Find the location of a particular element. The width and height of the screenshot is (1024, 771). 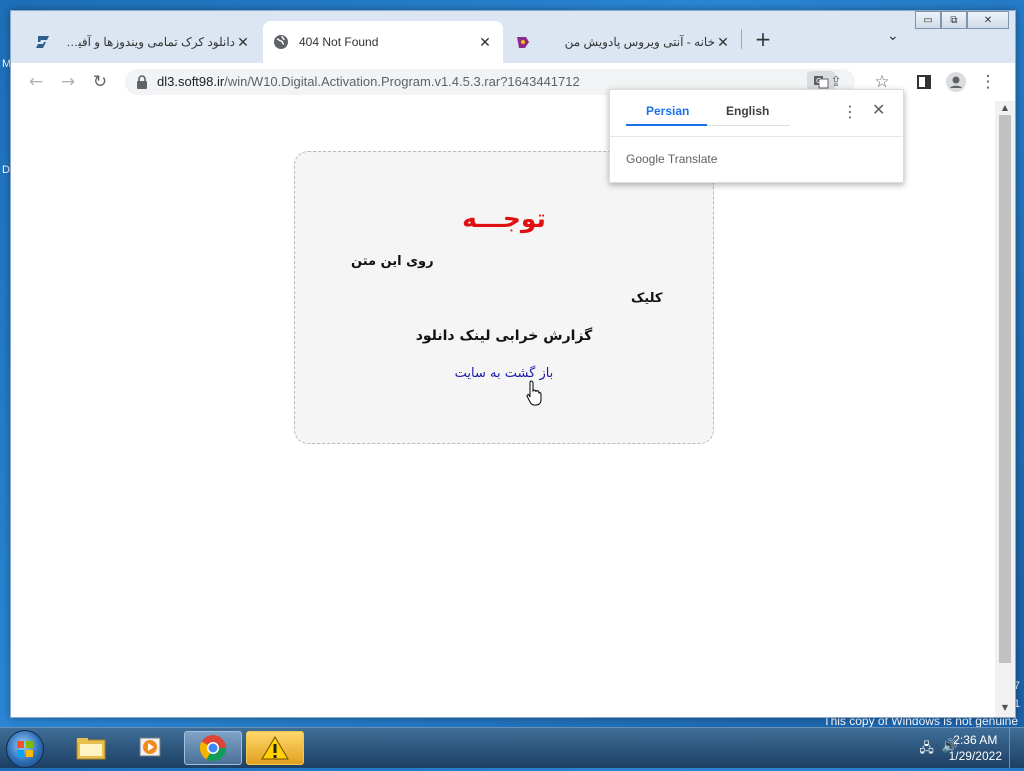

browser-menu-button: ⋮ is located at coordinates (988, 82).